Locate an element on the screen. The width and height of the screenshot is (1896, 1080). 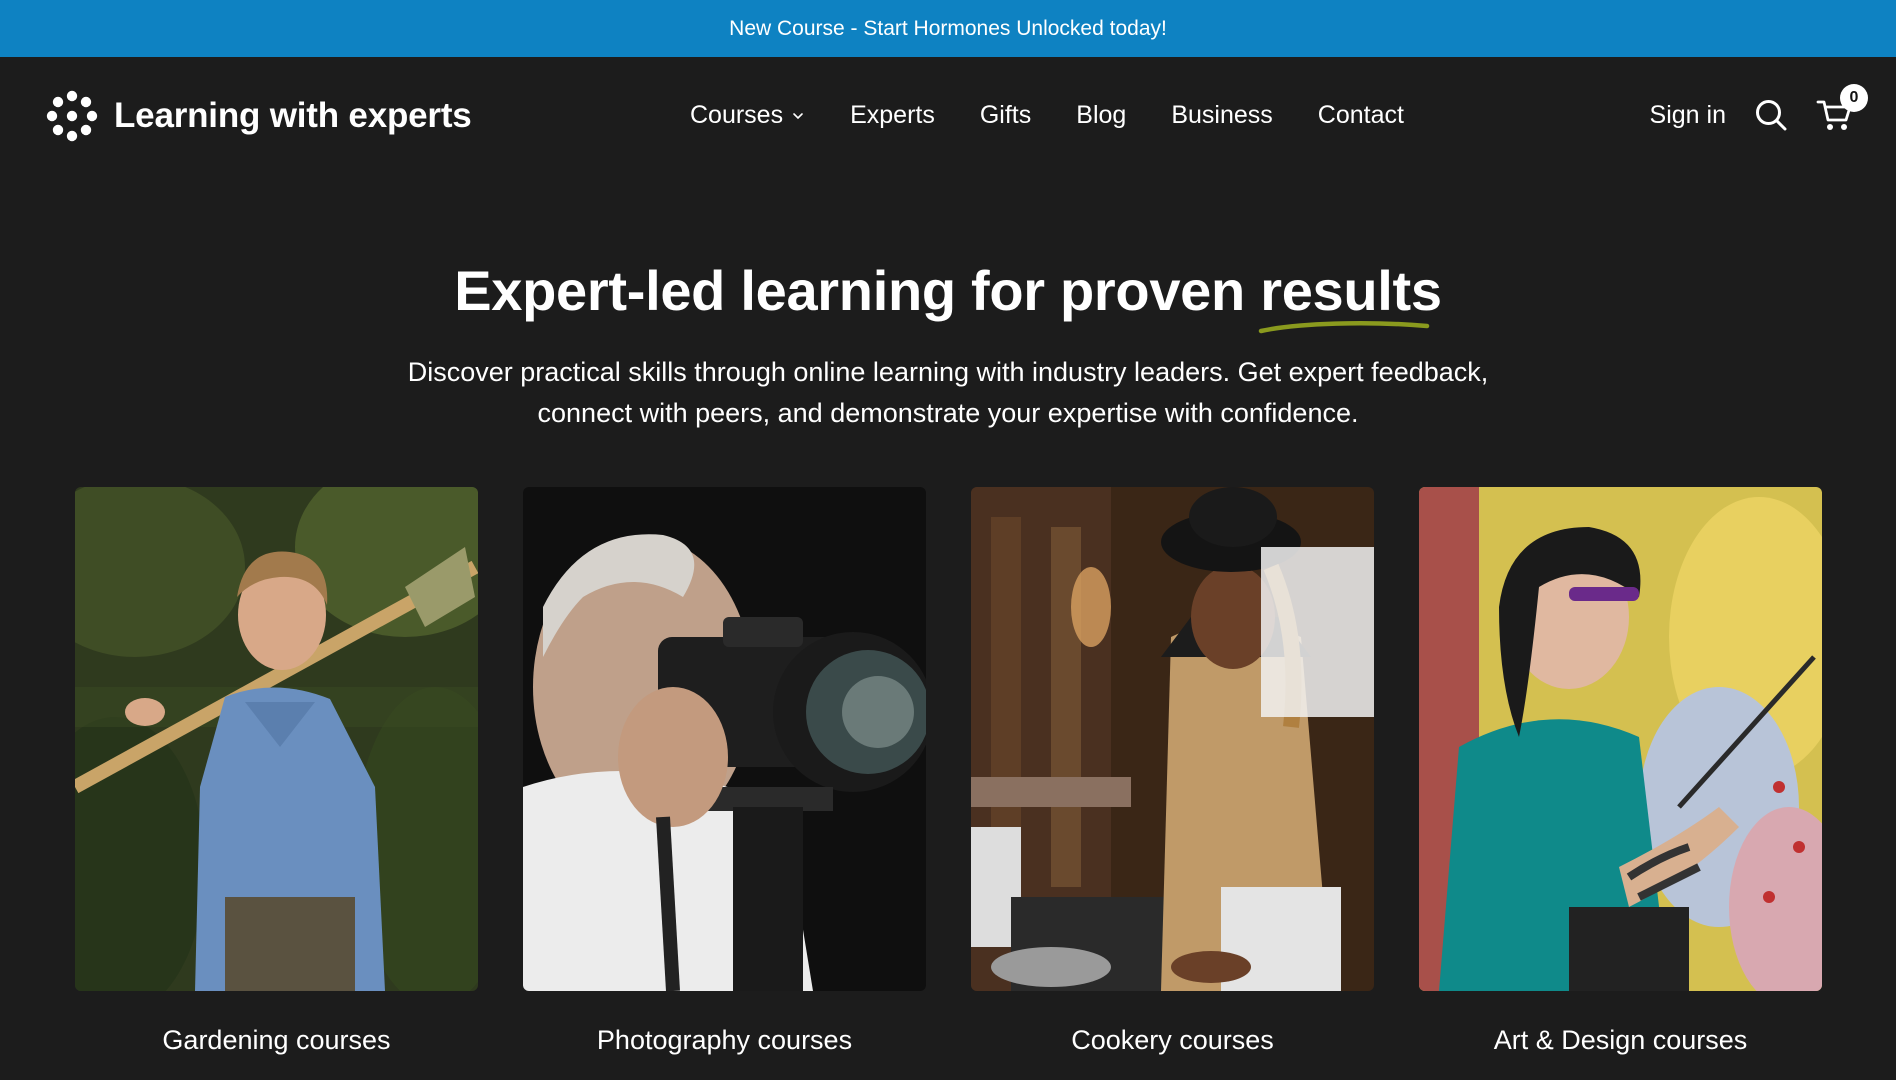
cookery-photo is located at coordinates (1172, 739).